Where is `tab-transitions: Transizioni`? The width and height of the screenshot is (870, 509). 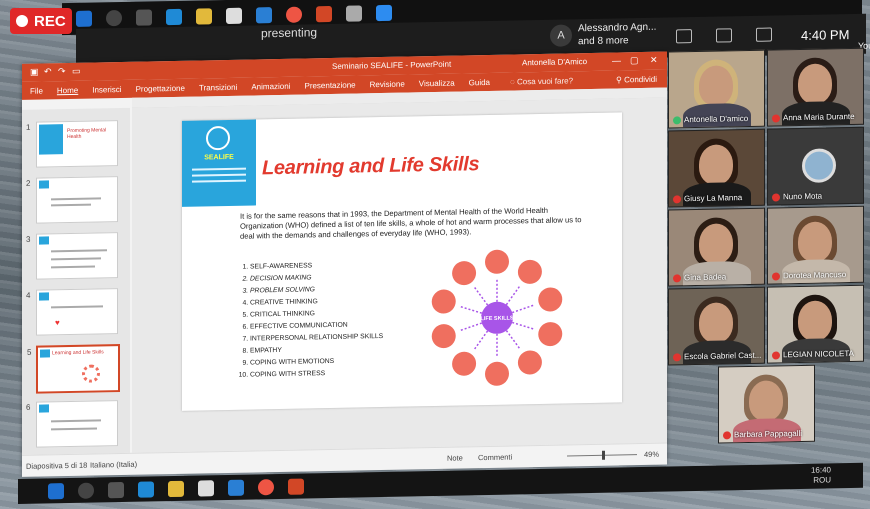 tab-transitions: Transizioni is located at coordinates (218, 87).